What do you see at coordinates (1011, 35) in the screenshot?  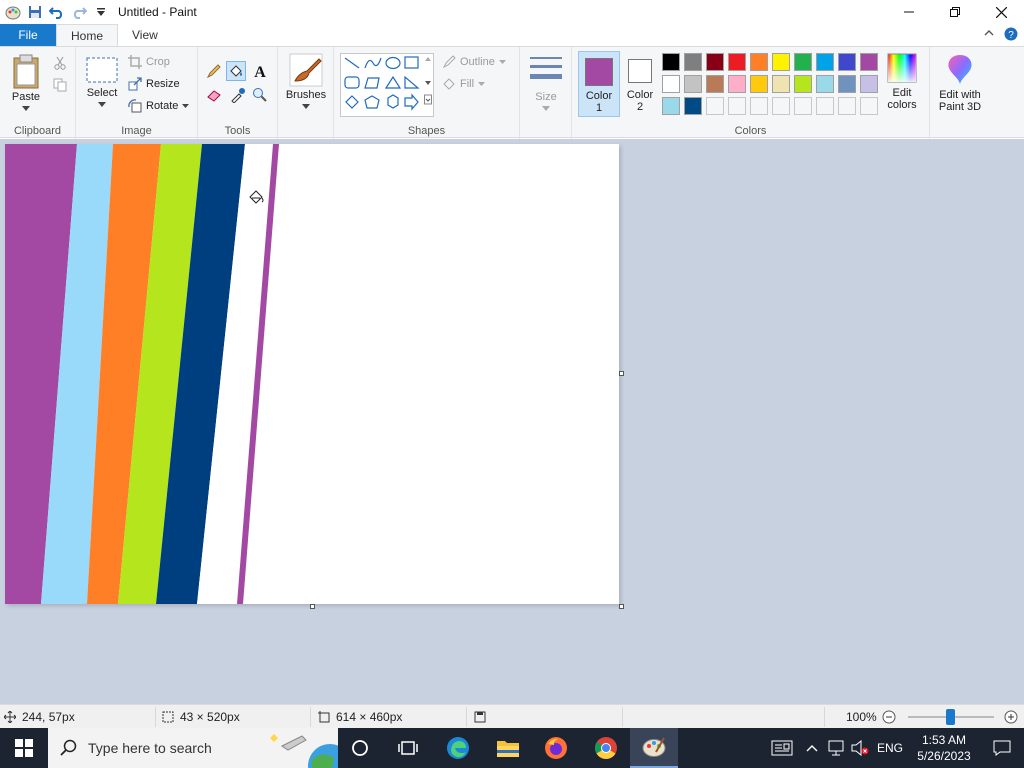 I see `help-icon: ?` at bounding box center [1011, 35].